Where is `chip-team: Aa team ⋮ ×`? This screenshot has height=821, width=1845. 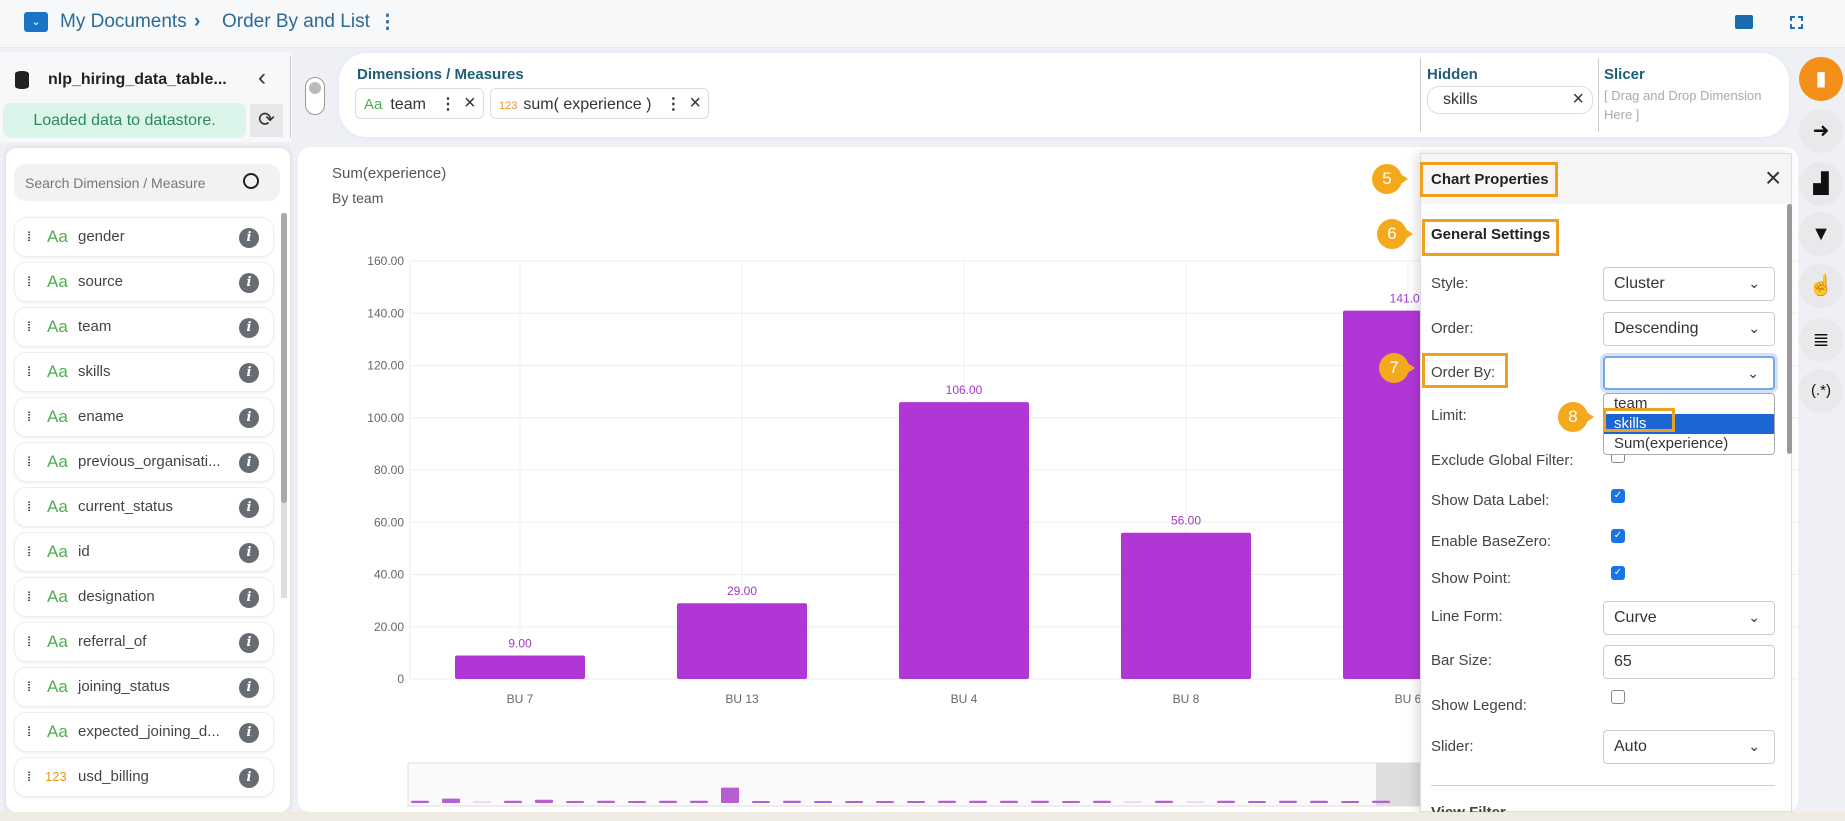 chip-team: Aa team ⋮ × is located at coordinates (419, 103).